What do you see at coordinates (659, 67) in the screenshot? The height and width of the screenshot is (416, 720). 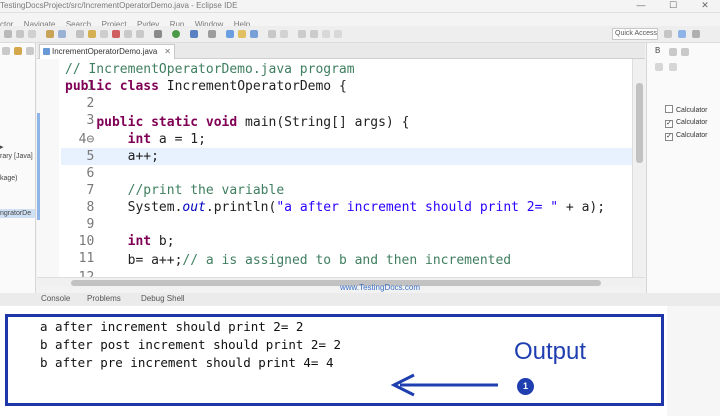 I see `filter-icon` at bounding box center [659, 67].